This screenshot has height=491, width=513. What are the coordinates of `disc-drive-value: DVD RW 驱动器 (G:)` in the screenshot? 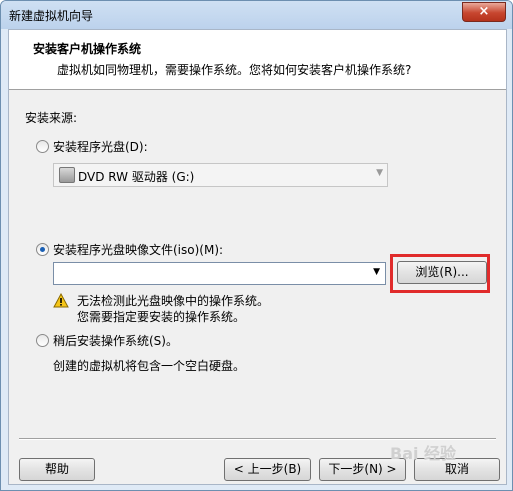 It's located at (136, 177).